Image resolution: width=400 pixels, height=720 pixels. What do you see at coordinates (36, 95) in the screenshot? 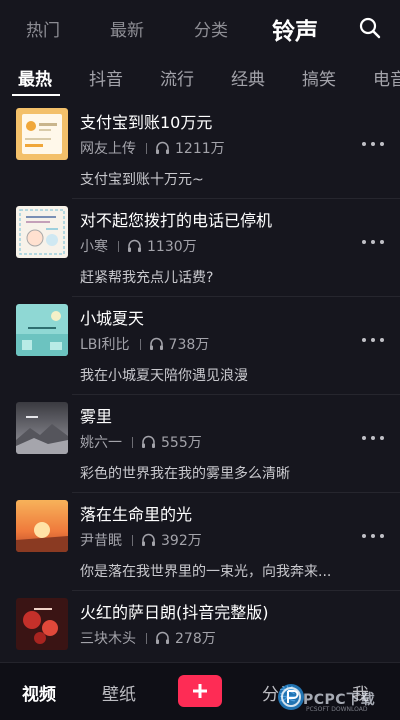
I see `active-subtab-indicator` at bounding box center [36, 95].